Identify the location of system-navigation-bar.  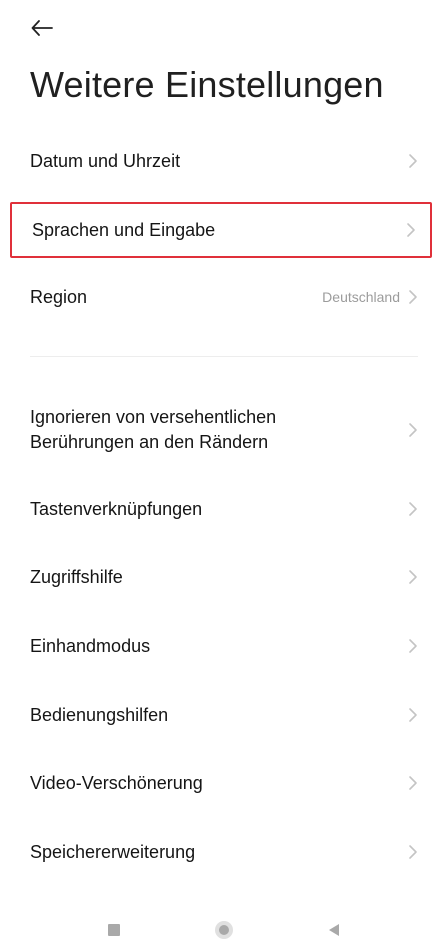
(224, 930).